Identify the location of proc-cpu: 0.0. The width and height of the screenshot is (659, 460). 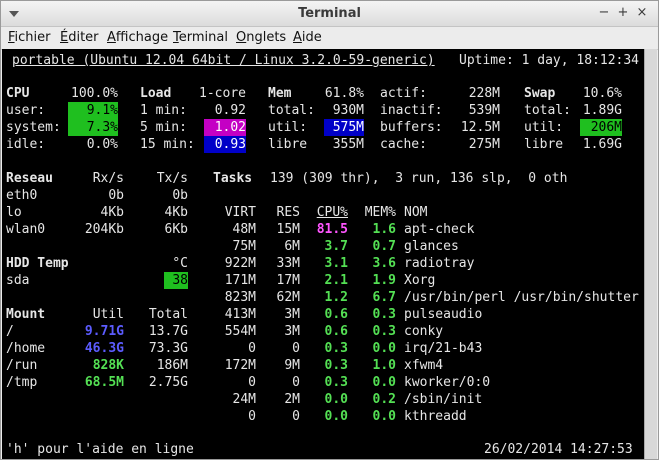
(336, 399).